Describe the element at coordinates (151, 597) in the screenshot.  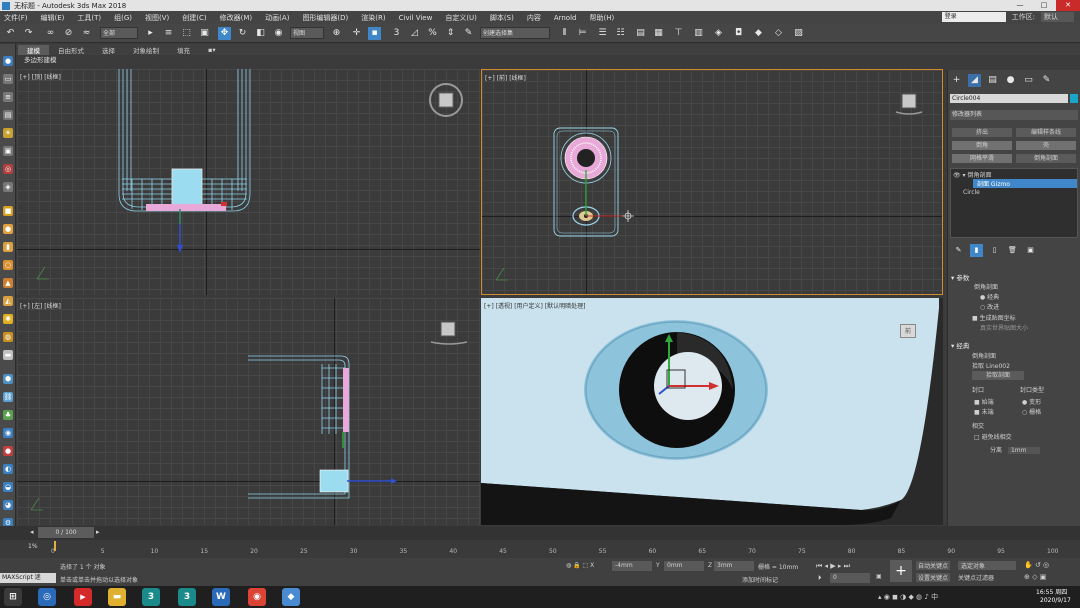
I see `3dsmax-icon-1: 3` at that location.